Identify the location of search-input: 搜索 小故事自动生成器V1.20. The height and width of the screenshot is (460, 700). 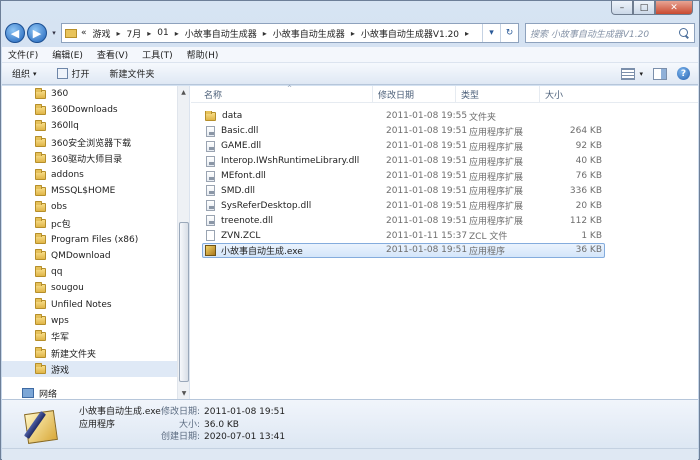
(610, 33).